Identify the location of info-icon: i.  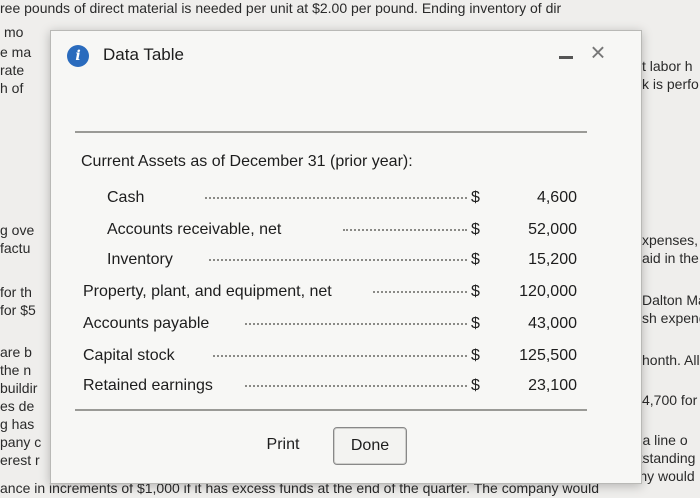
(78, 56).